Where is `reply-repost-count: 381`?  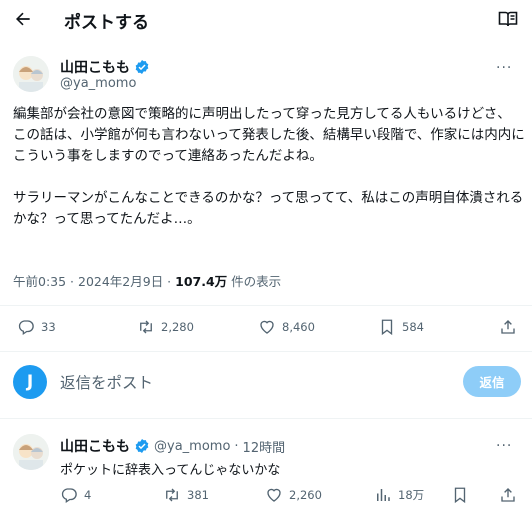 reply-repost-count: 381 is located at coordinates (198, 495).